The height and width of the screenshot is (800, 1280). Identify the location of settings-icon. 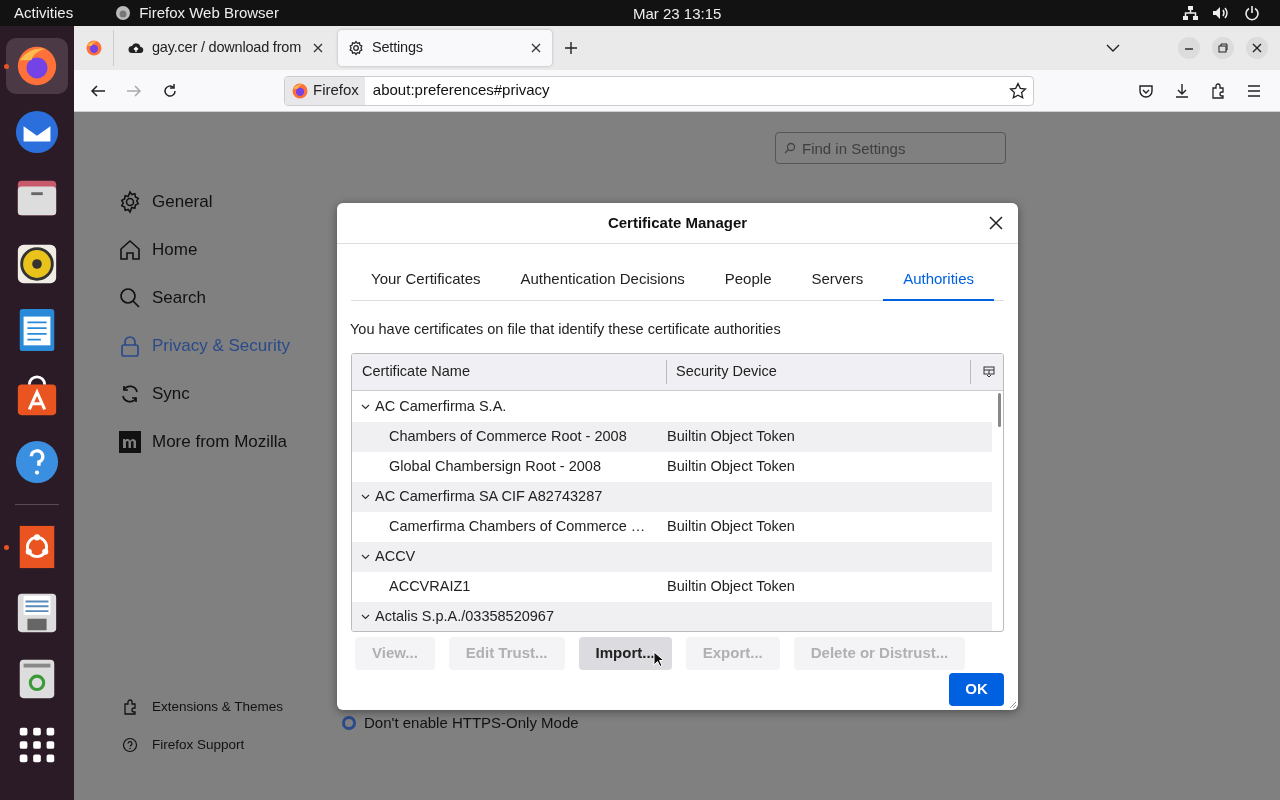
(356, 48).